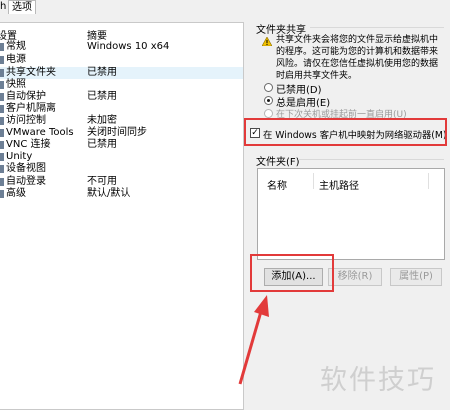 Image resolution: width=450 pixels, height=410 pixels. What do you see at coordinates (102, 120) in the screenshot?
I see `list-item-summary: 未加密` at bounding box center [102, 120].